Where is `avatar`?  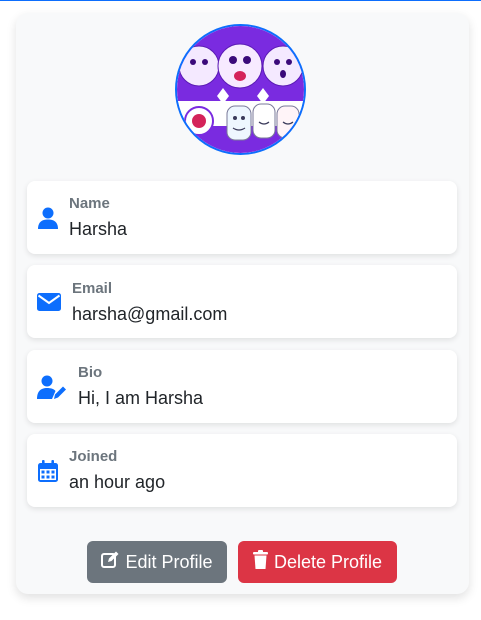
avatar is located at coordinates (240, 89).